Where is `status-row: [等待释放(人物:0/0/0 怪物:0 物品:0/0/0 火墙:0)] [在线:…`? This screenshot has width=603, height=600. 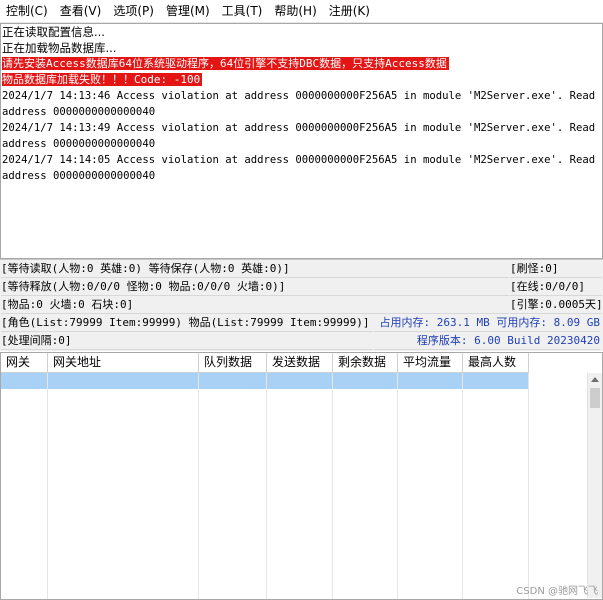 status-row: [等待释放(人物:0/0/0 怪物:0 物品:0/0/0 火墙:0)] [在线:… is located at coordinates (301, 287).